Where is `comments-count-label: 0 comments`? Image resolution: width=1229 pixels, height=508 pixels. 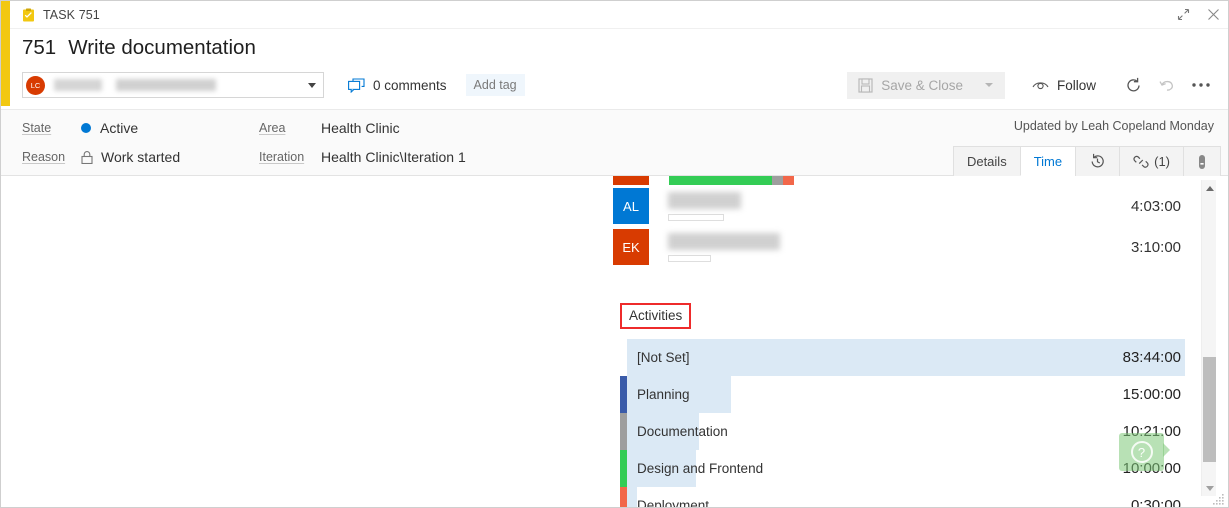
comments-count-label: 0 comments is located at coordinates (410, 85).